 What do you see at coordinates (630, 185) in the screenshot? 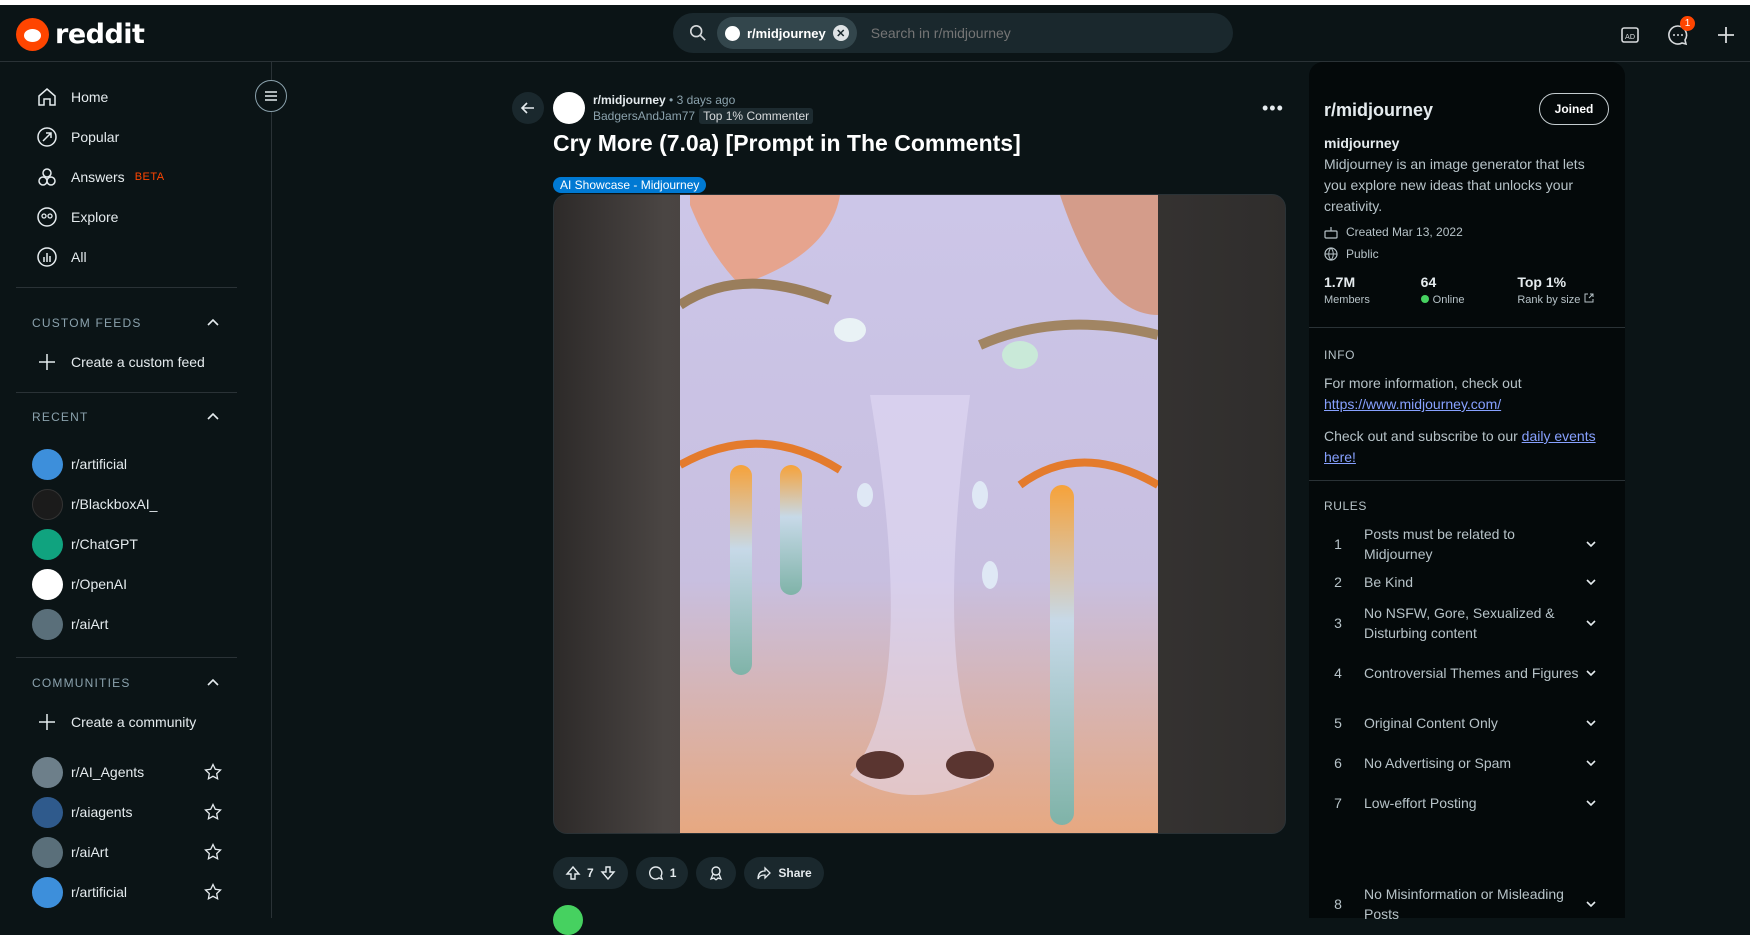
I see `post-flair: AI Showcase - Midjourney` at bounding box center [630, 185].